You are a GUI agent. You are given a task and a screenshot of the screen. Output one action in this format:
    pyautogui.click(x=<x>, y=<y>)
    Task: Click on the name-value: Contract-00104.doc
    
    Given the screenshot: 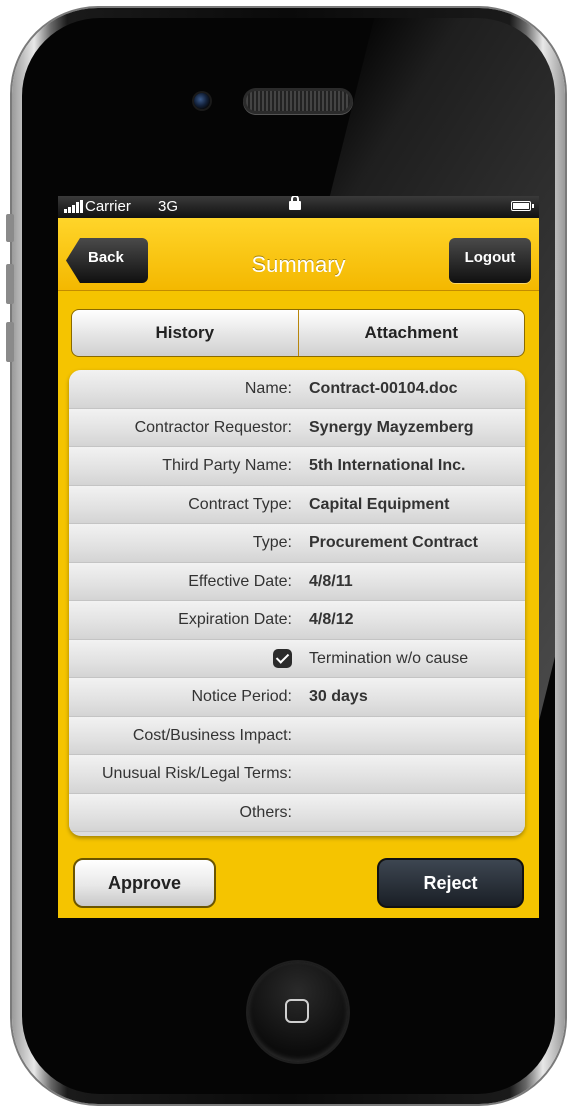 What is the action you would take?
    pyautogui.click(x=383, y=388)
    